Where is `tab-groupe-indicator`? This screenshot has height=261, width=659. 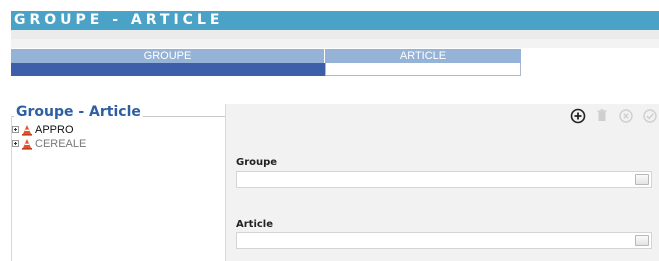
tab-groupe-indicator is located at coordinates (168, 69).